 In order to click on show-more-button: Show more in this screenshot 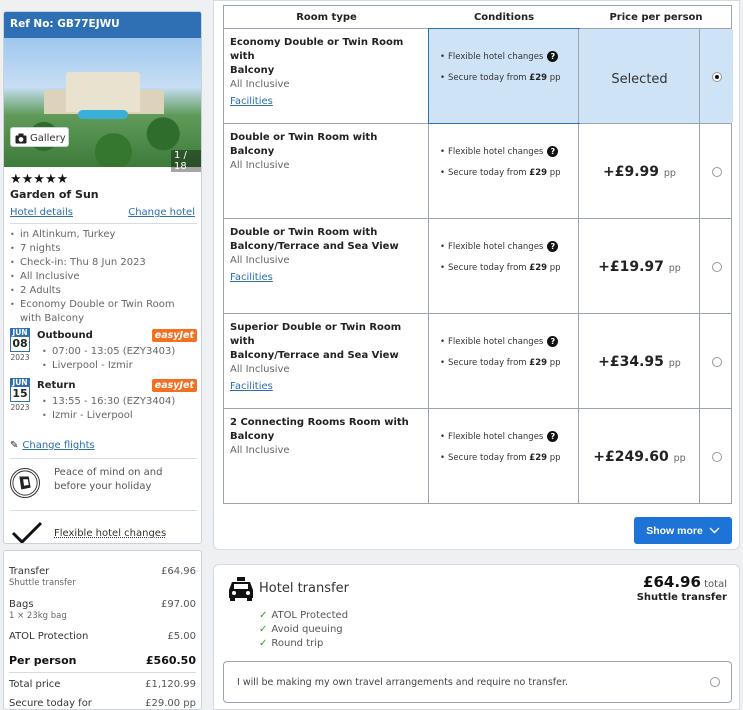, I will do `click(683, 530)`.